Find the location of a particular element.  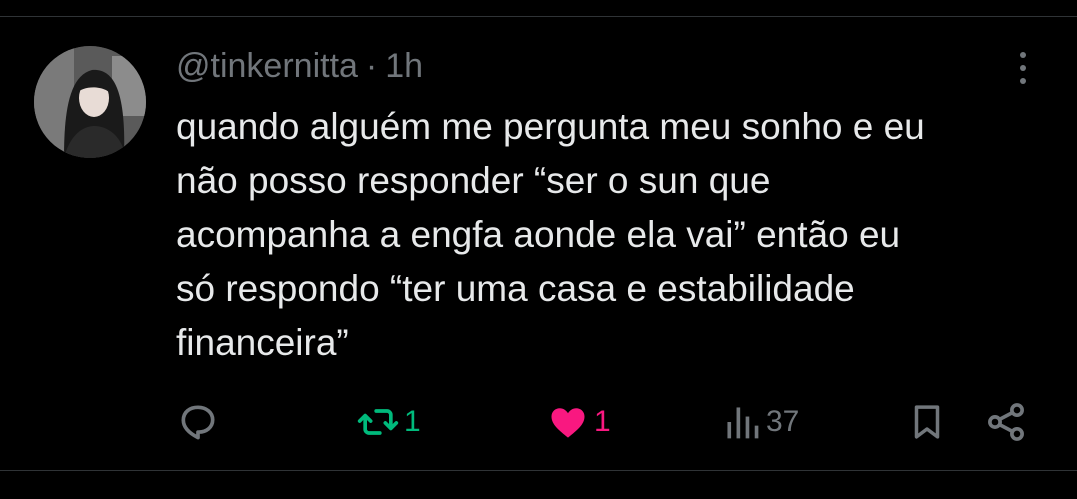

retweet-button: 1 is located at coordinates (388, 422).